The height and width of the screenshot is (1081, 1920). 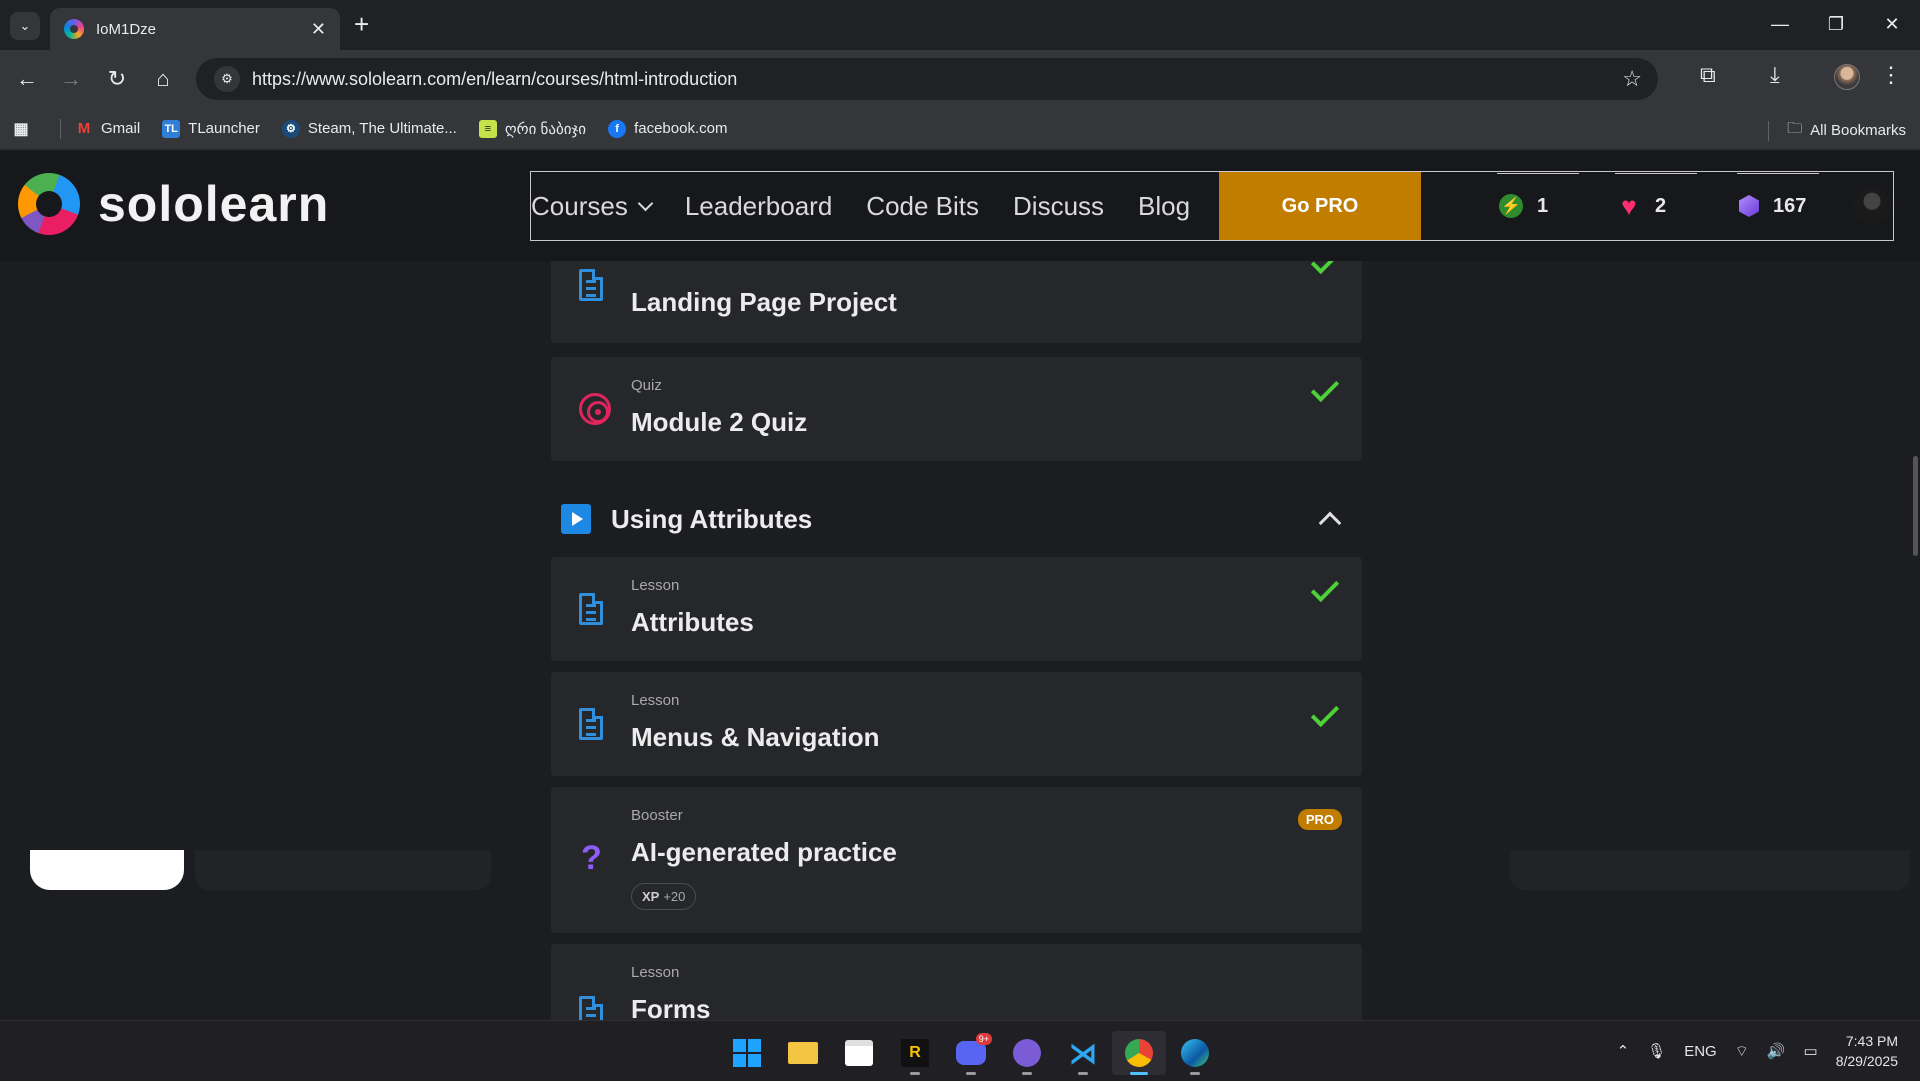 I want to click on home-icon: ⌂, so click(x=163, y=79).